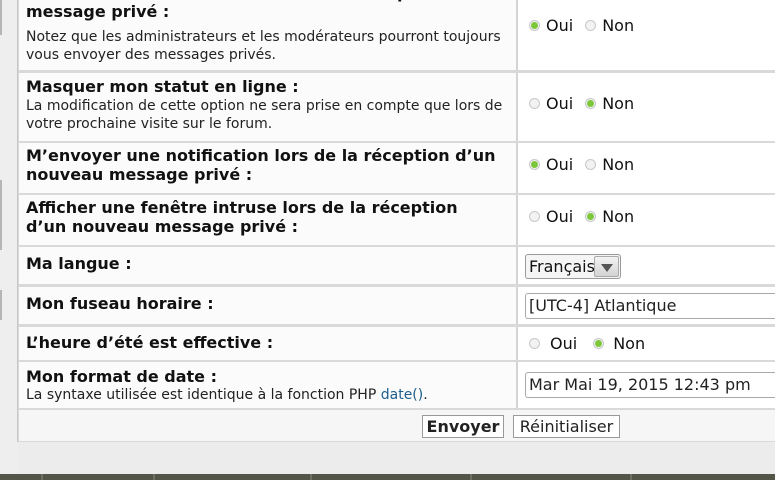 The height and width of the screenshot is (480, 775). Describe the element at coordinates (397, 343) in the screenshot. I see `pref-row-dst: L’heure d’été est effective : Oui Non` at that location.